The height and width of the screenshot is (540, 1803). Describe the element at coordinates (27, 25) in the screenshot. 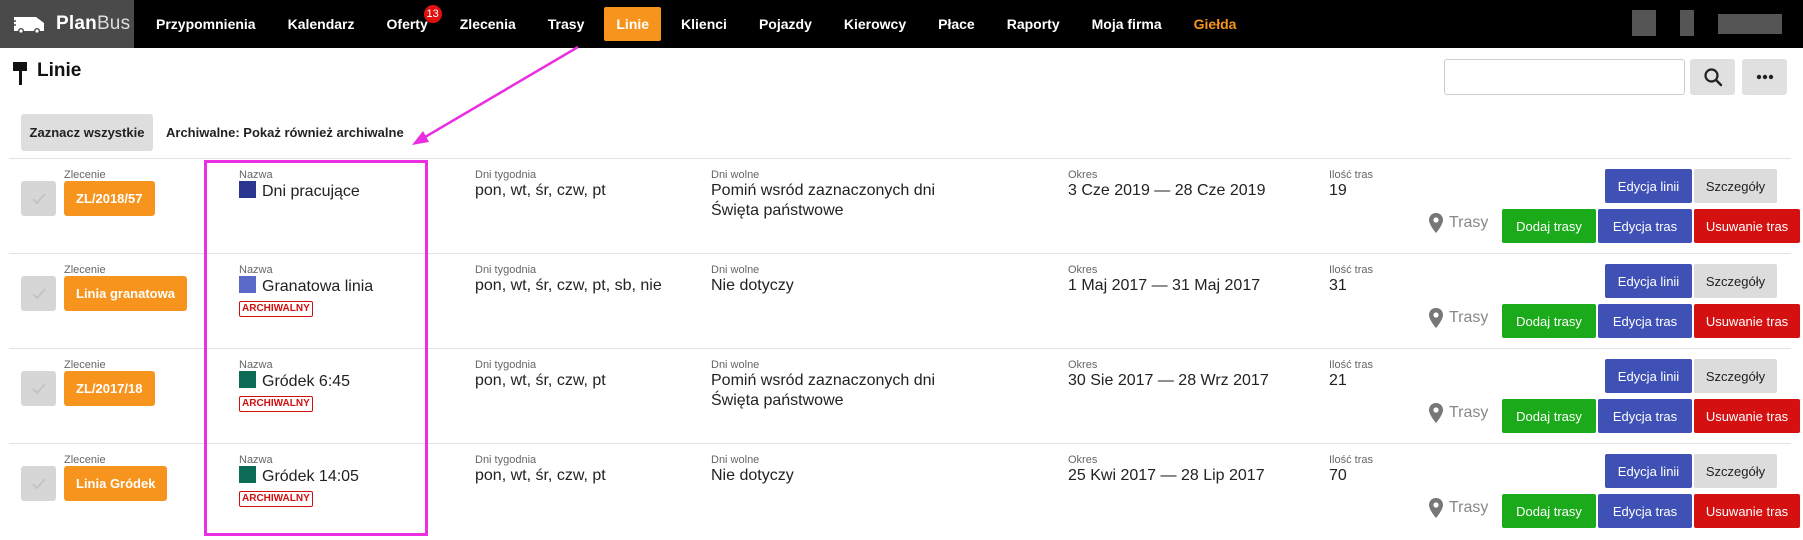

I see `bus-logo-icon` at that location.